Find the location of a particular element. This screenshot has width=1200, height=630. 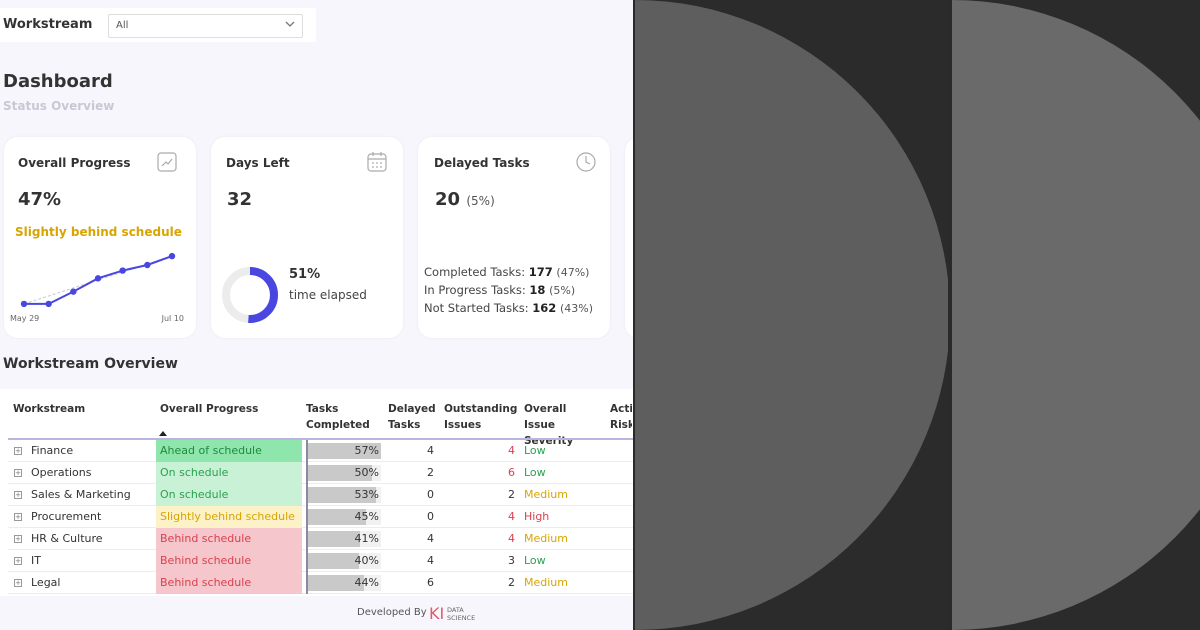

col-header-issues: Outstanding Issues is located at coordinates (481, 417).